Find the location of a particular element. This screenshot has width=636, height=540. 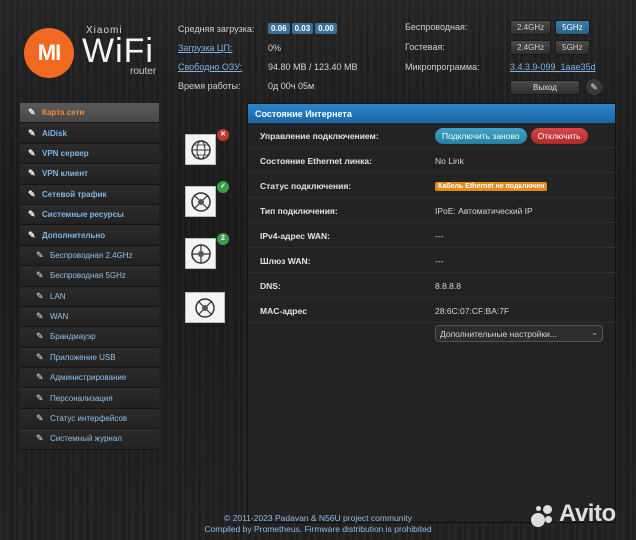

mi-logo-icon: MI is located at coordinates (49, 53).